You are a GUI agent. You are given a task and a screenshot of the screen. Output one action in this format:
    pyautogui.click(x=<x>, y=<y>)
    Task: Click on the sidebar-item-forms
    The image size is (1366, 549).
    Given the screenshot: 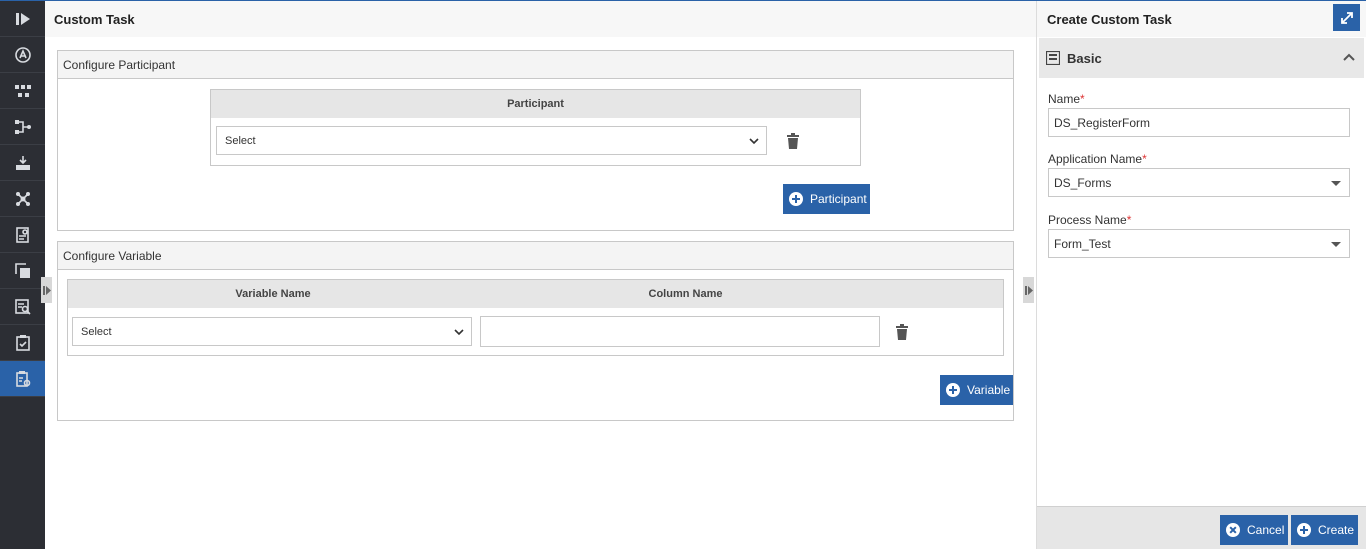 What is the action you would take?
    pyautogui.click(x=22, y=235)
    